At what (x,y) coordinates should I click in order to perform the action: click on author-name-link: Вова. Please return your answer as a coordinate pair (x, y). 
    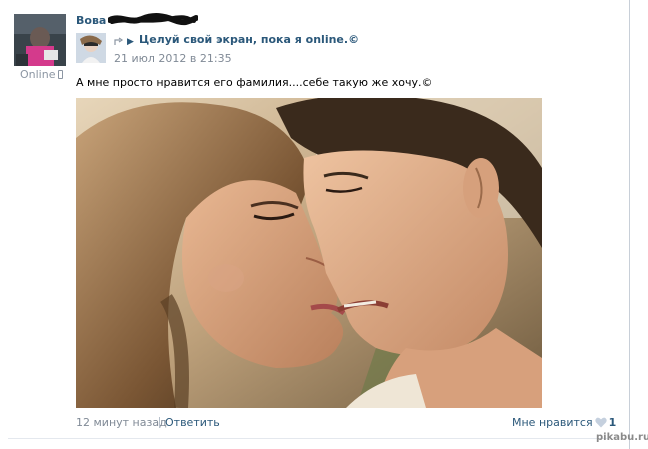
    Looking at the image, I should click on (91, 21).